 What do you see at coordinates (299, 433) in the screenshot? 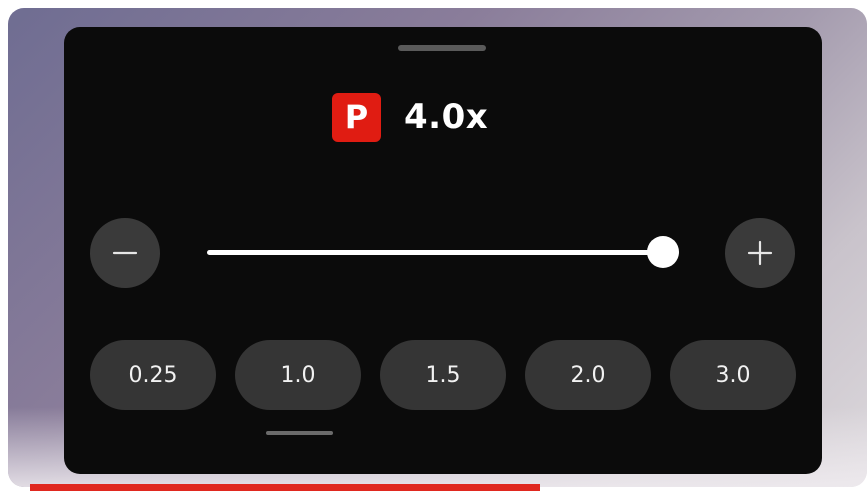
I see `bottom-handle` at bounding box center [299, 433].